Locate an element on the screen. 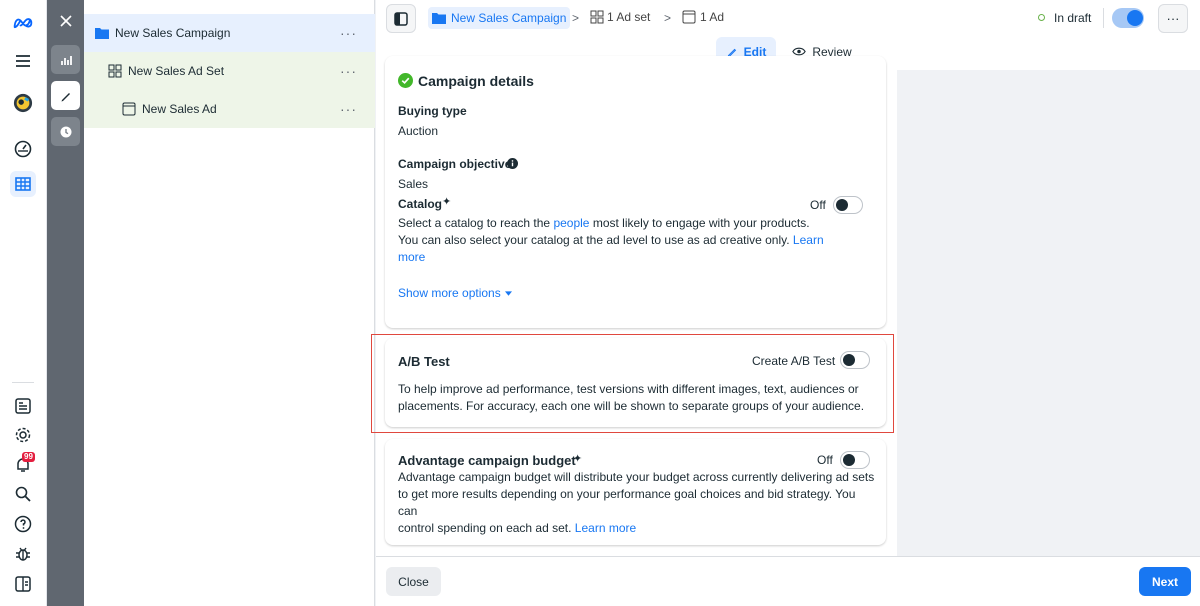 The height and width of the screenshot is (606, 1200). adset-more-icon: ··· is located at coordinates (348, 71).